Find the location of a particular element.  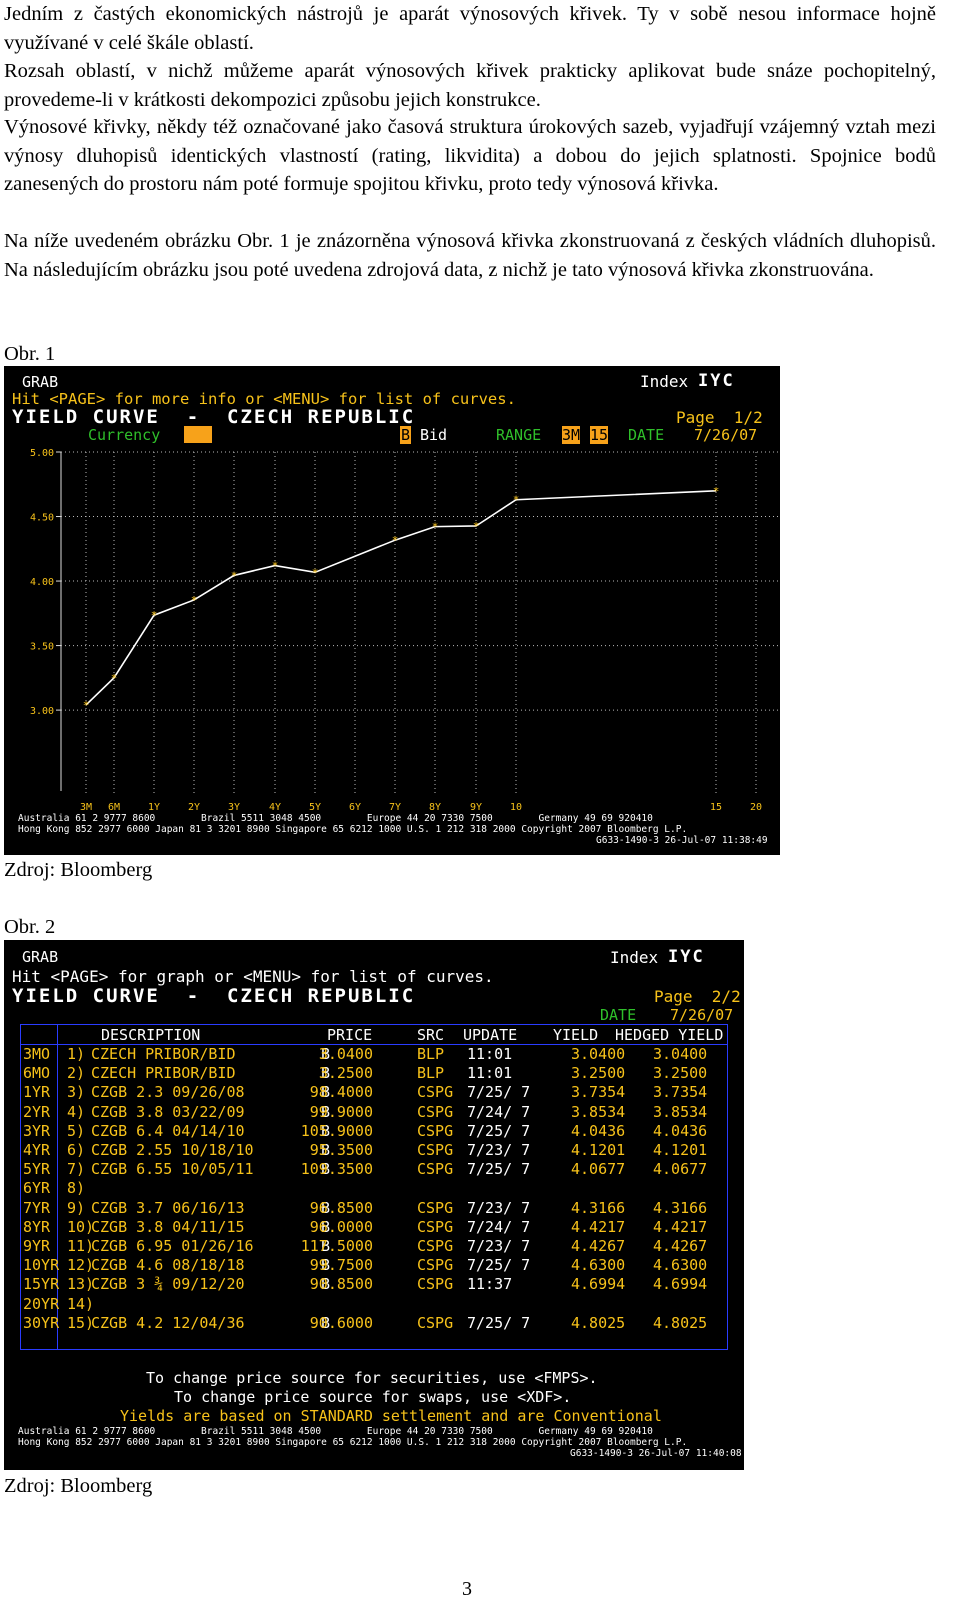

x-tick-label: 7Y is located at coordinates (395, 807).